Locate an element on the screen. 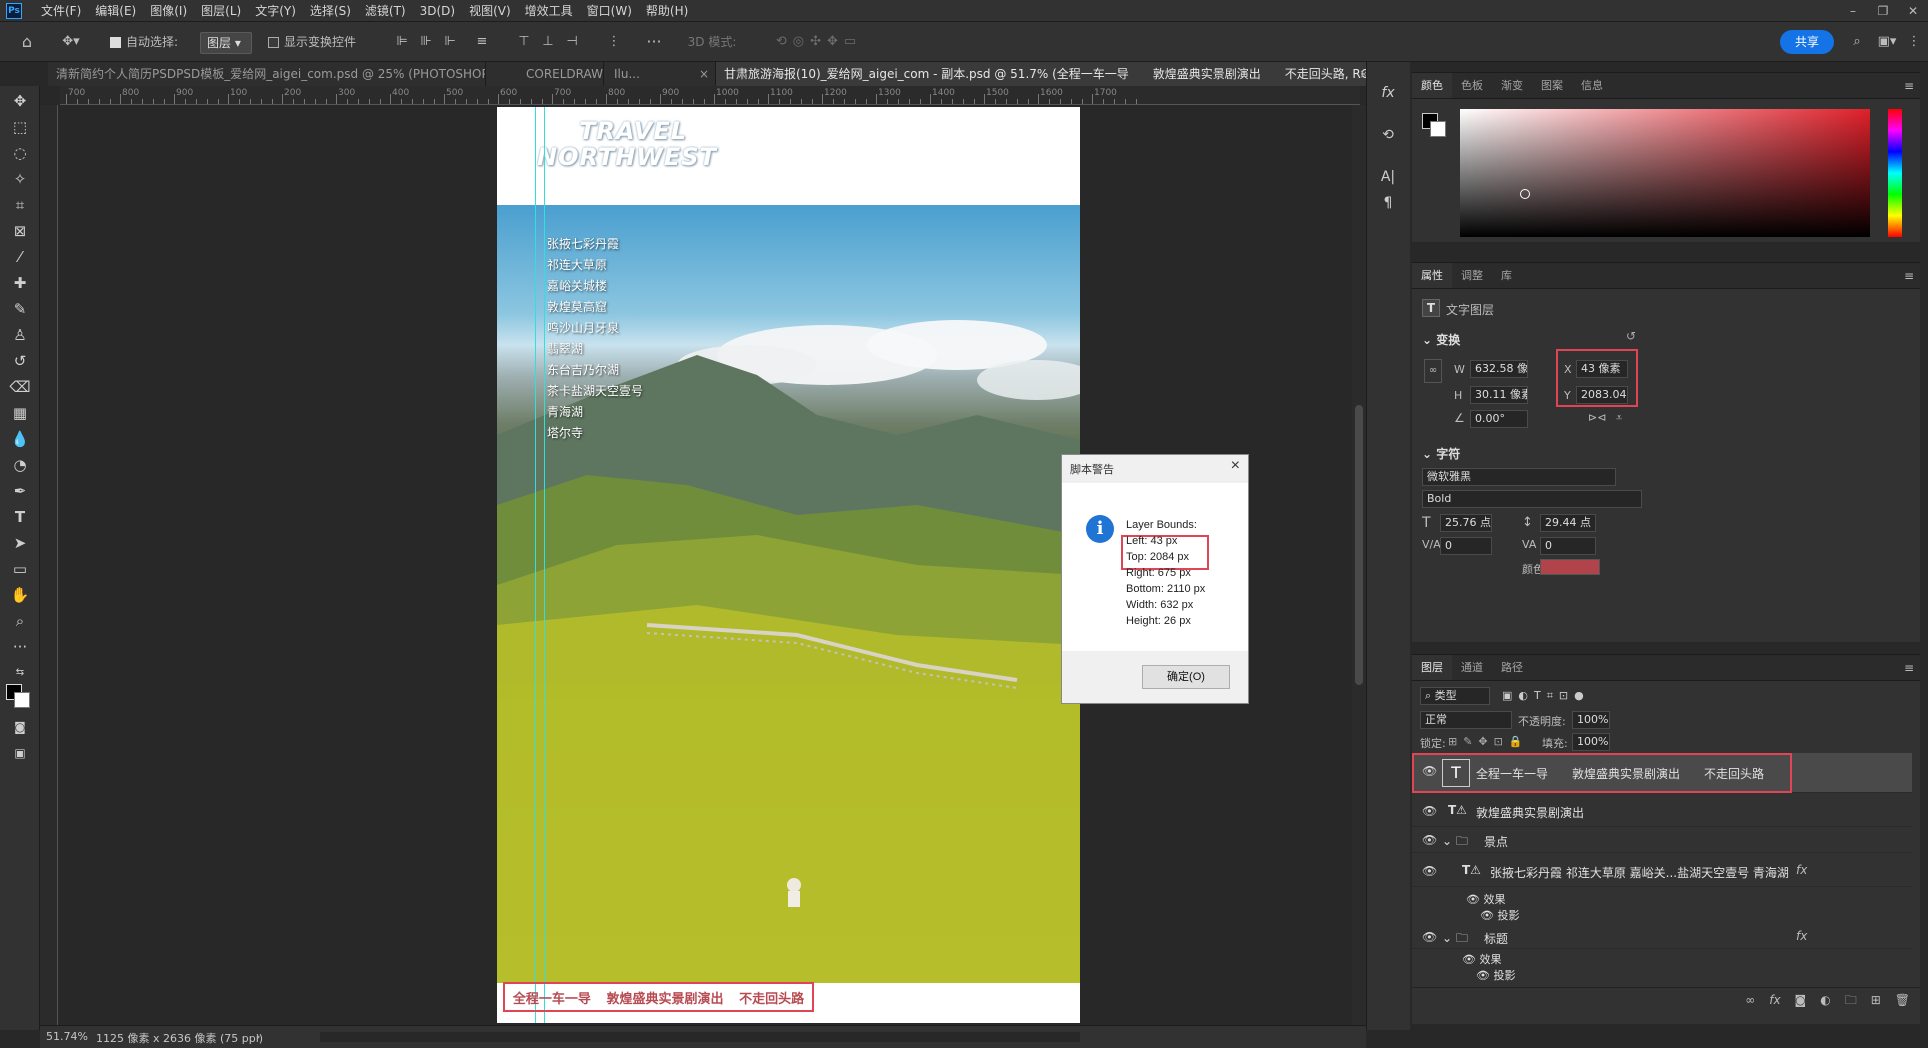 The width and height of the screenshot is (1928, 1048). menu-item: 3D(D) is located at coordinates (437, 11).